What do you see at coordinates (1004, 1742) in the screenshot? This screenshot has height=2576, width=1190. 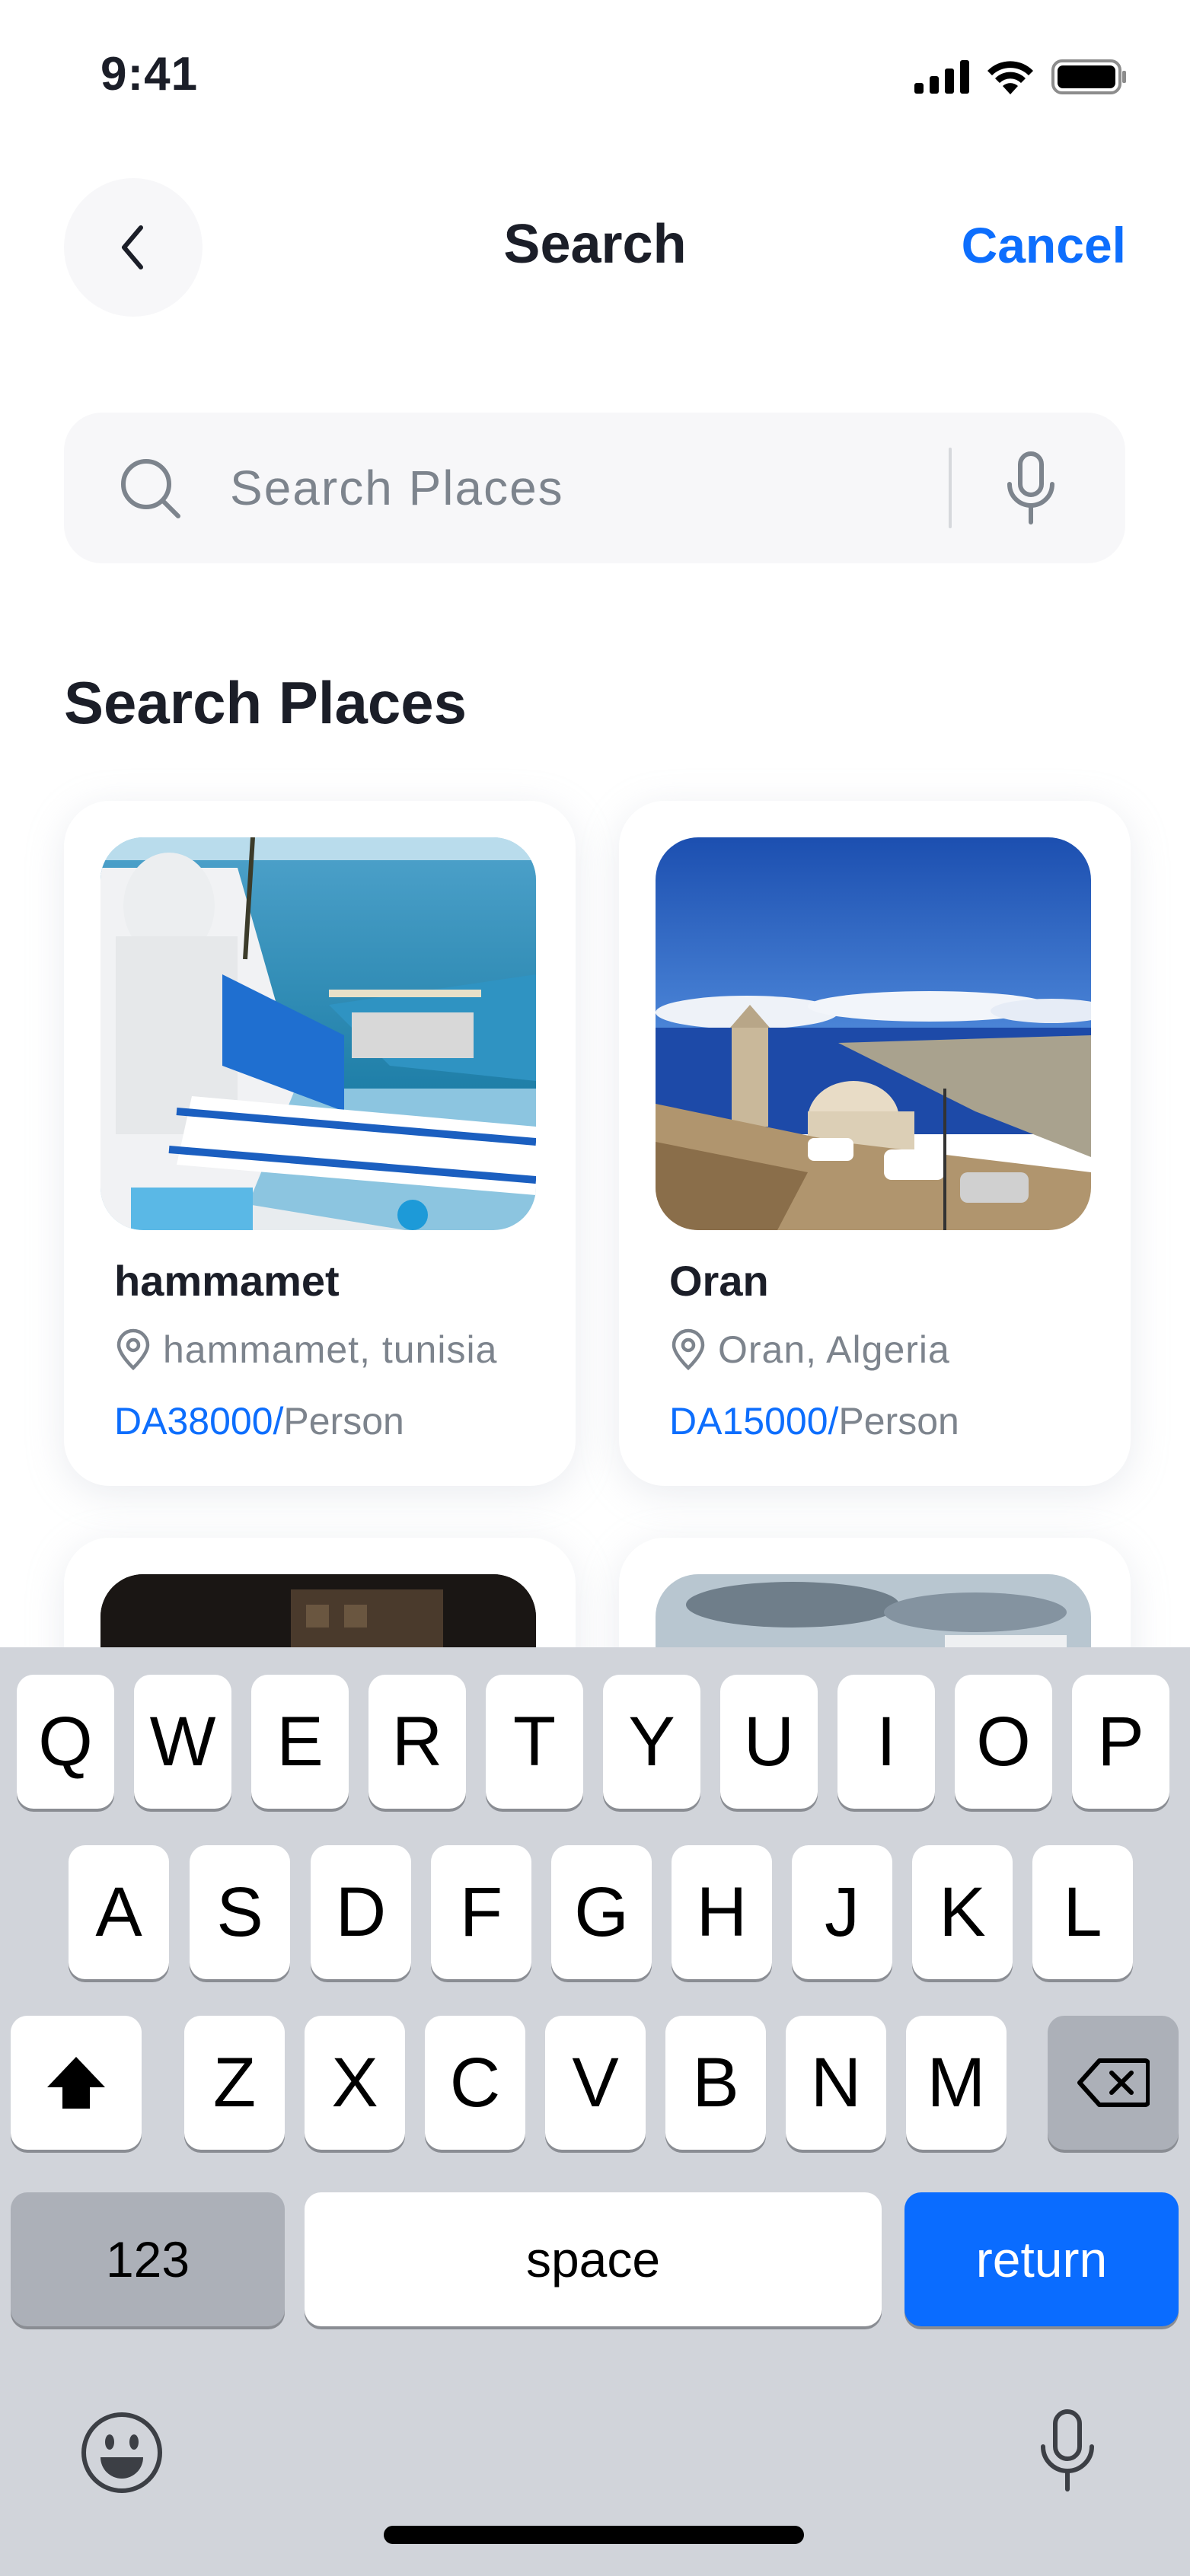 I see `key-o: O` at bounding box center [1004, 1742].